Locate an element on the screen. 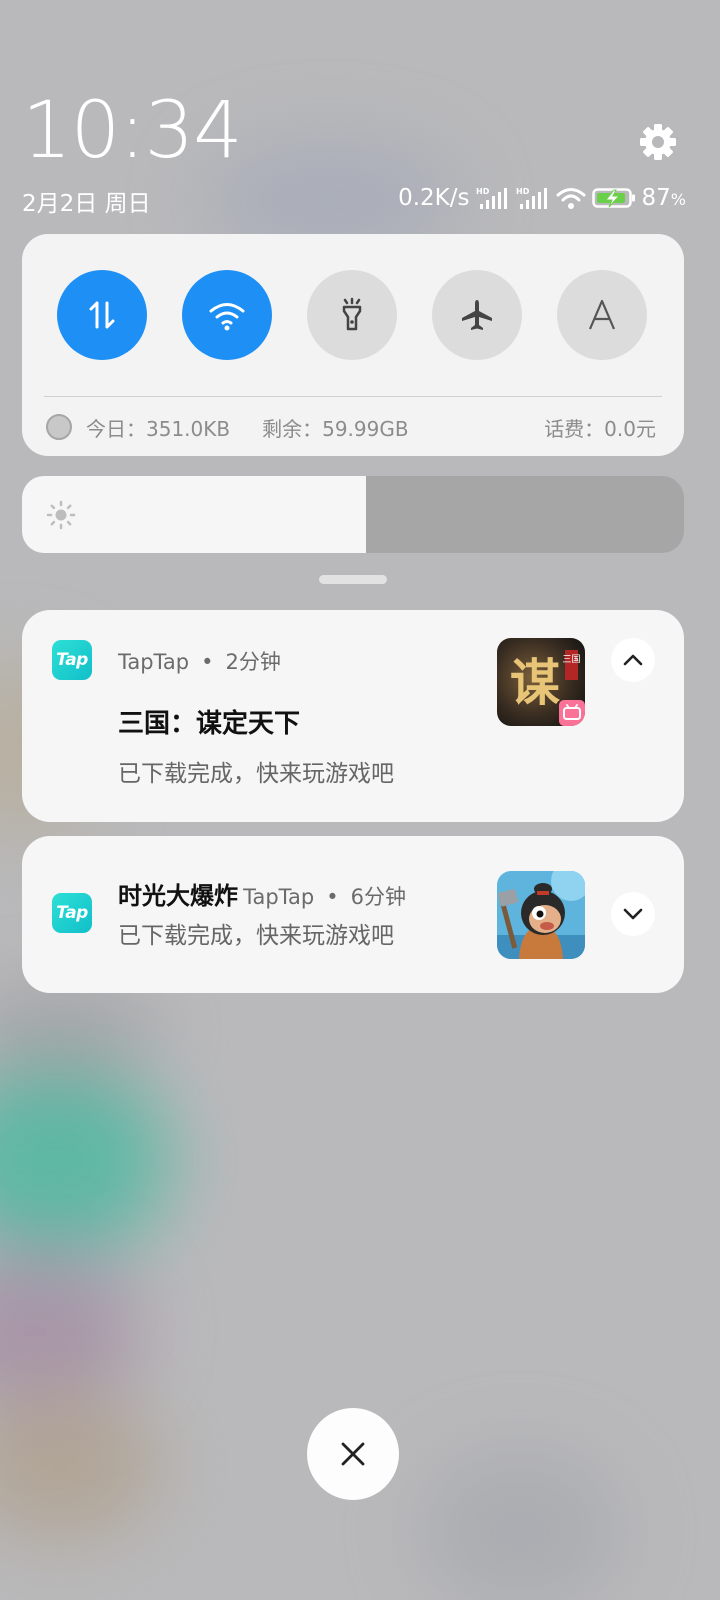 This screenshot has height=1600, width=720. data-usage-row: 今日：351.0KB 剩余：59.99GB 话费：0.0元 is located at coordinates (351, 427).